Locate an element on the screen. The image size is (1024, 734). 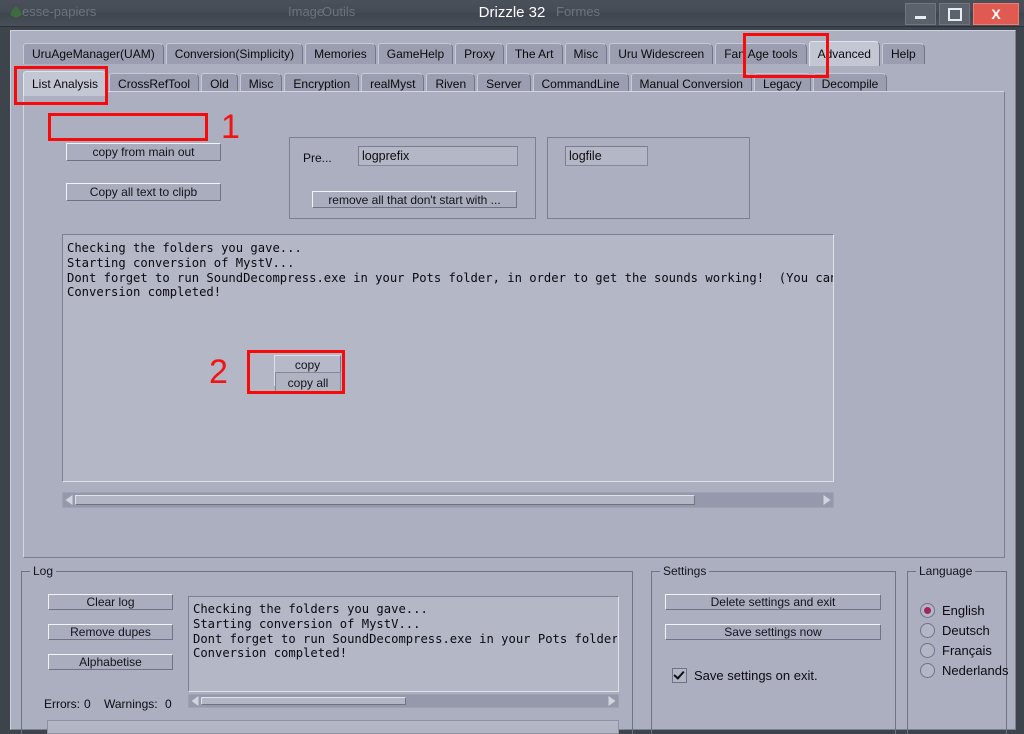
maximize-icon is located at coordinates (954, 14).